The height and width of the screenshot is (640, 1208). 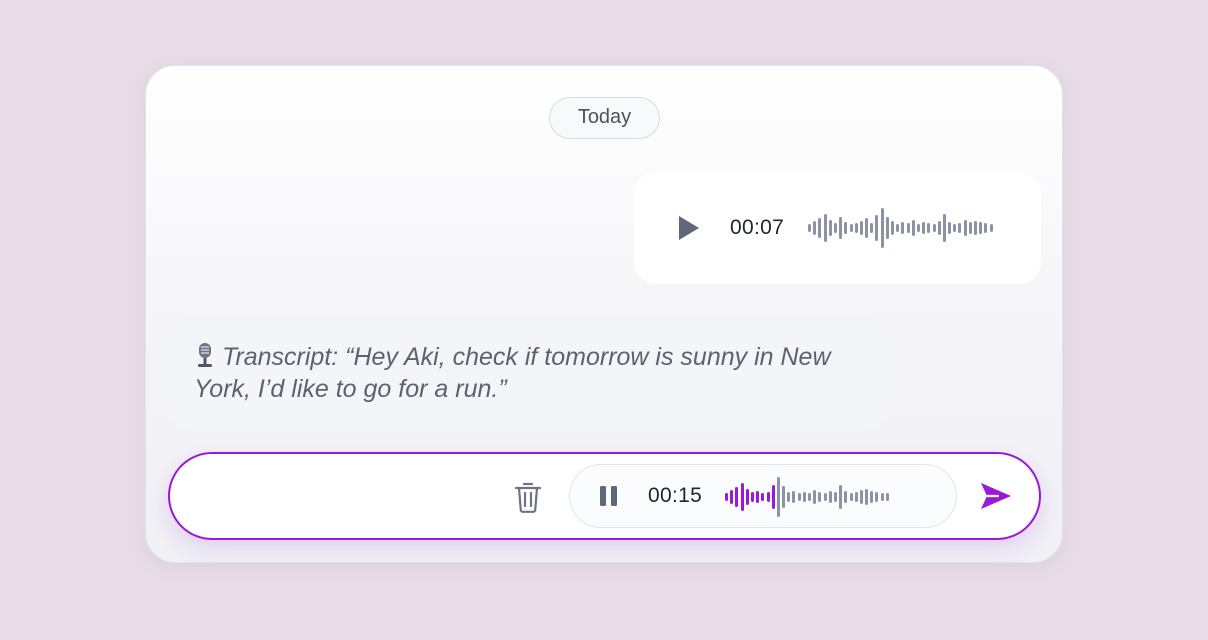 I want to click on pause-icon, so click(x=608, y=496).